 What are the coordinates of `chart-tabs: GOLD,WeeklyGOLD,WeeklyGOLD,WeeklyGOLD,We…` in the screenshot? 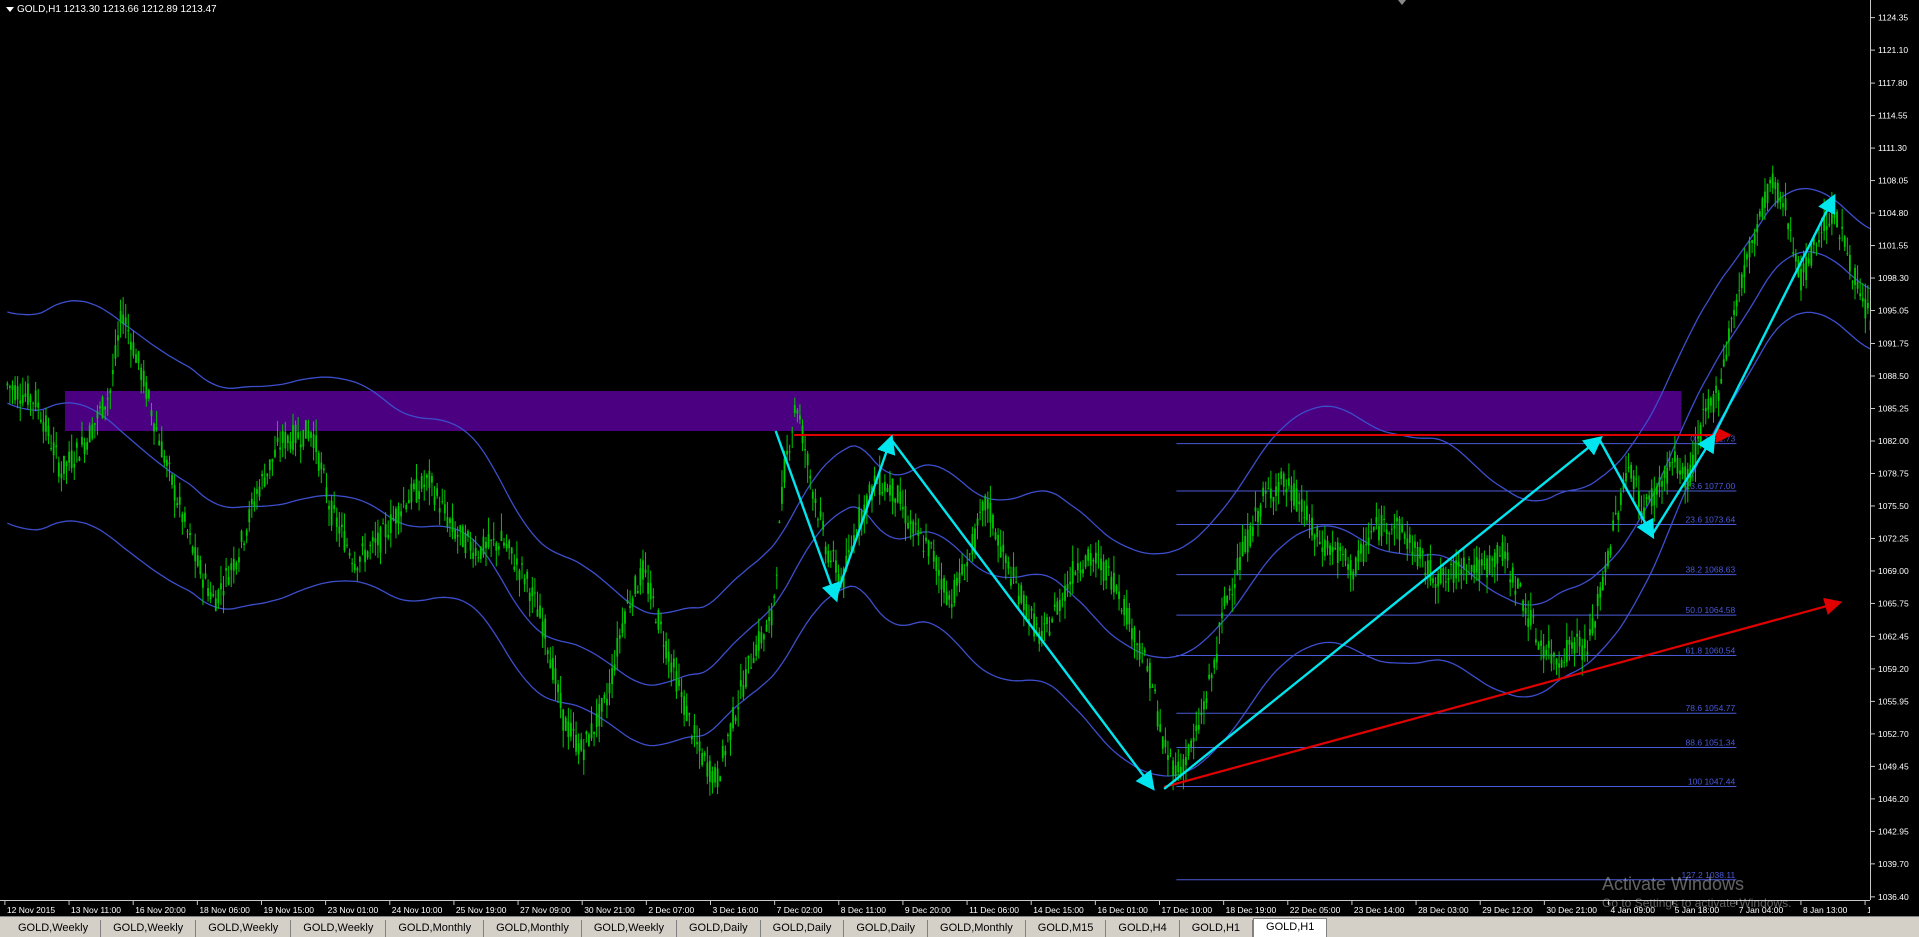 It's located at (959, 926).